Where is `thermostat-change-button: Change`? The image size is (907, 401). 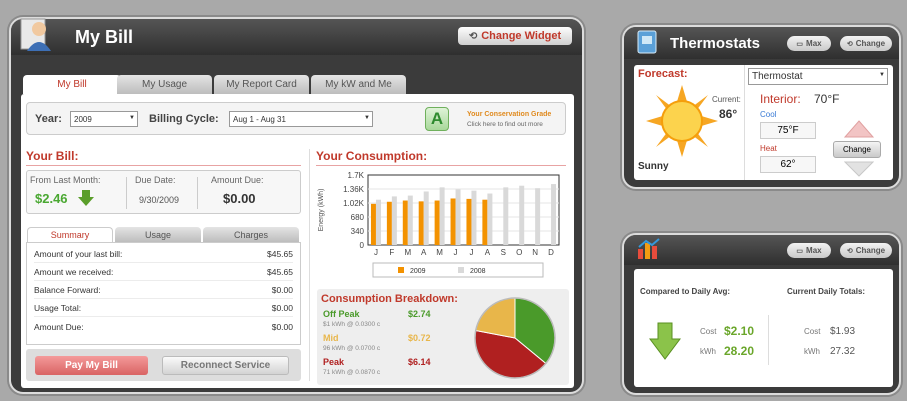
thermostat-change-button: Change is located at coordinates (857, 149).